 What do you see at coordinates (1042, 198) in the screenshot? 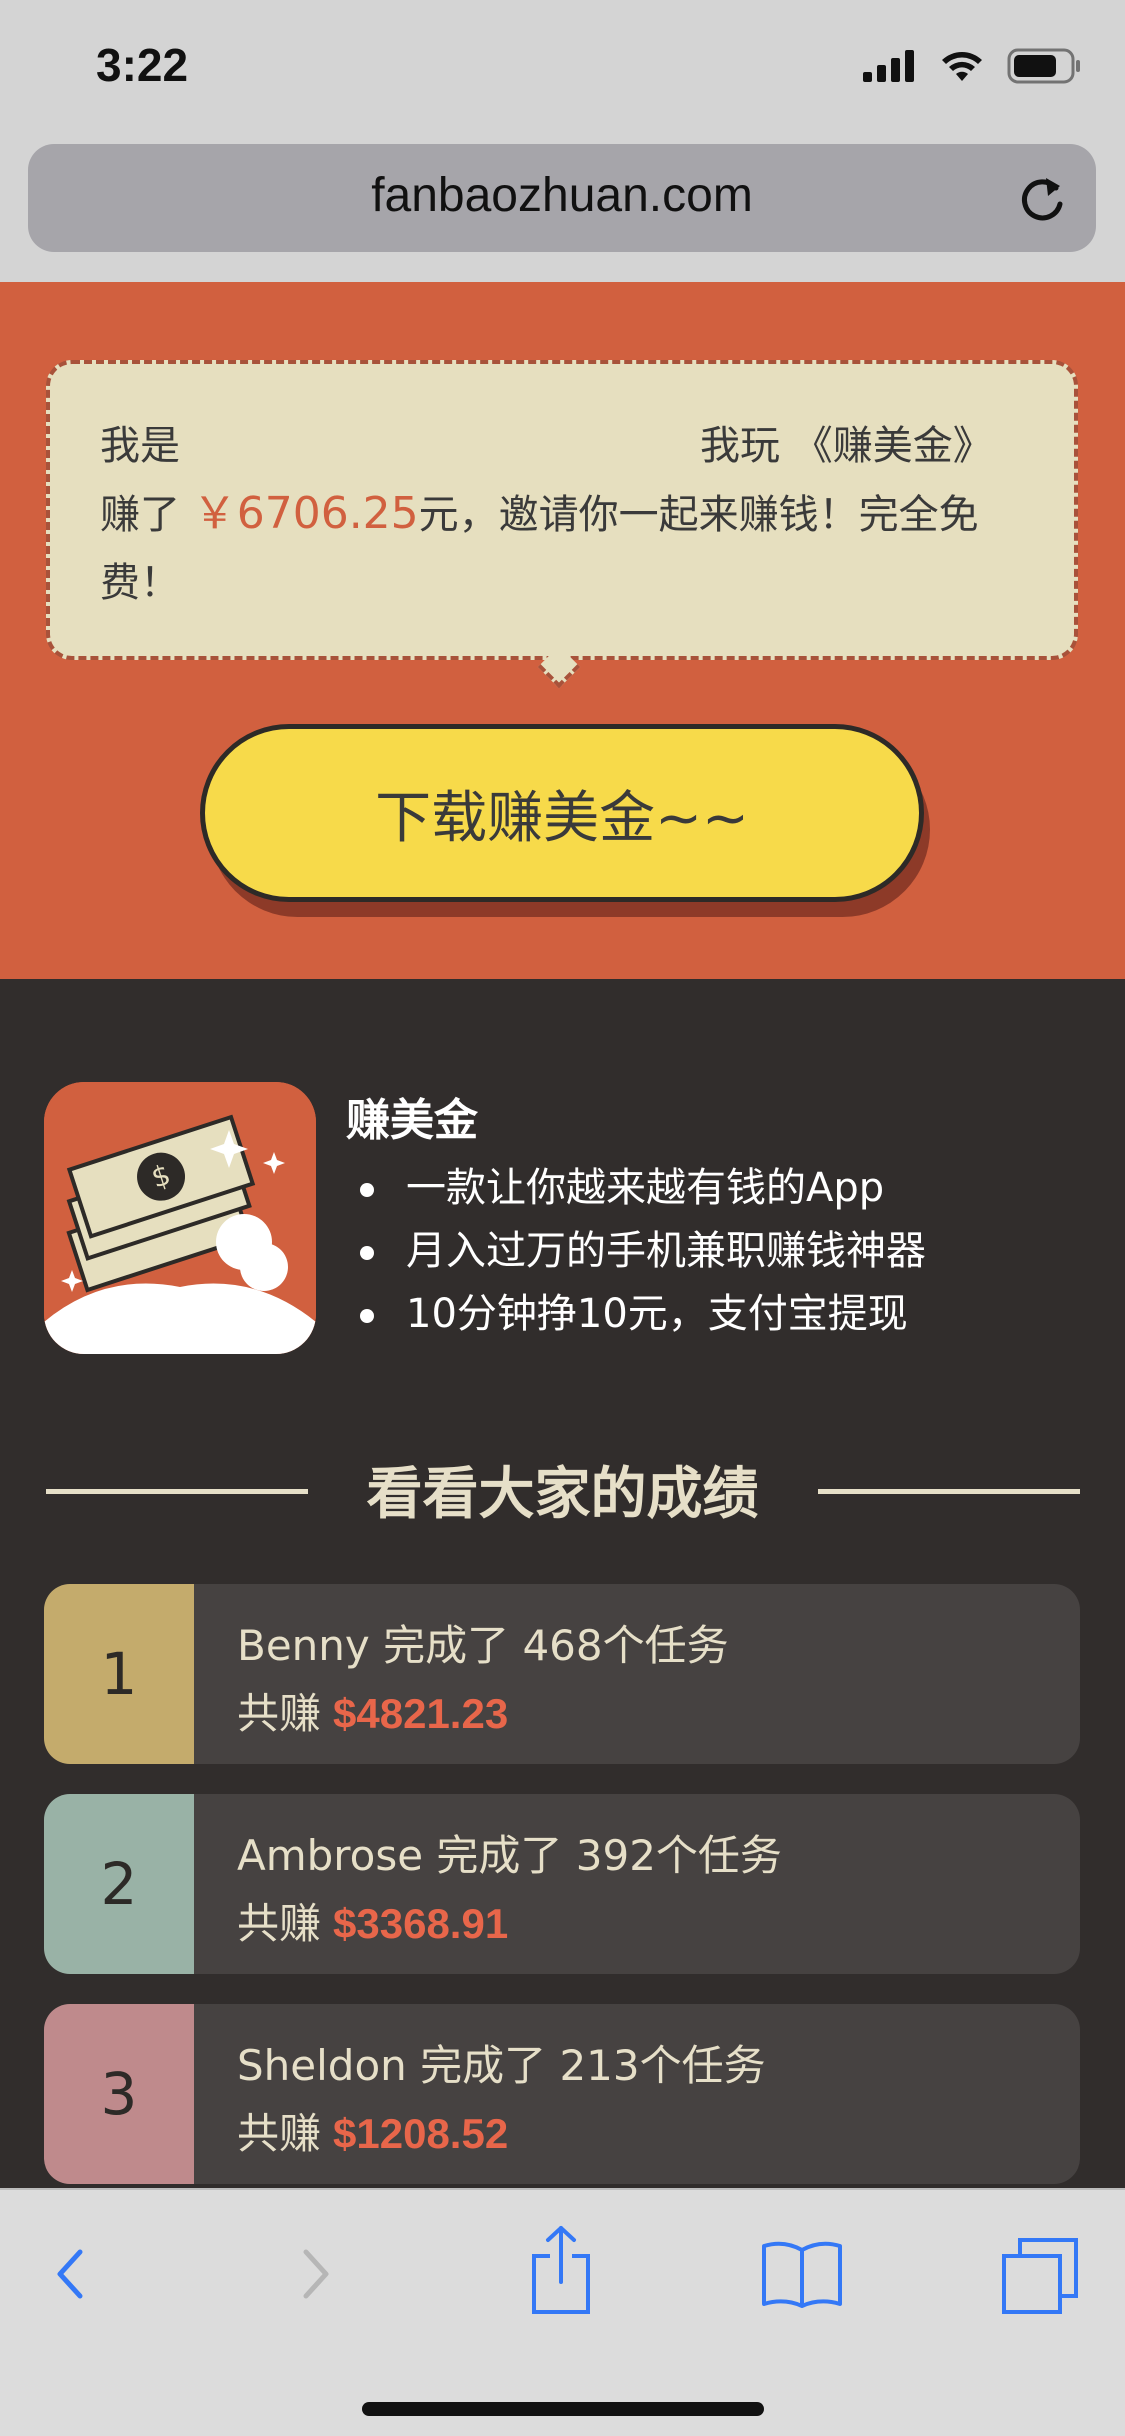
I see `reload-icon` at bounding box center [1042, 198].